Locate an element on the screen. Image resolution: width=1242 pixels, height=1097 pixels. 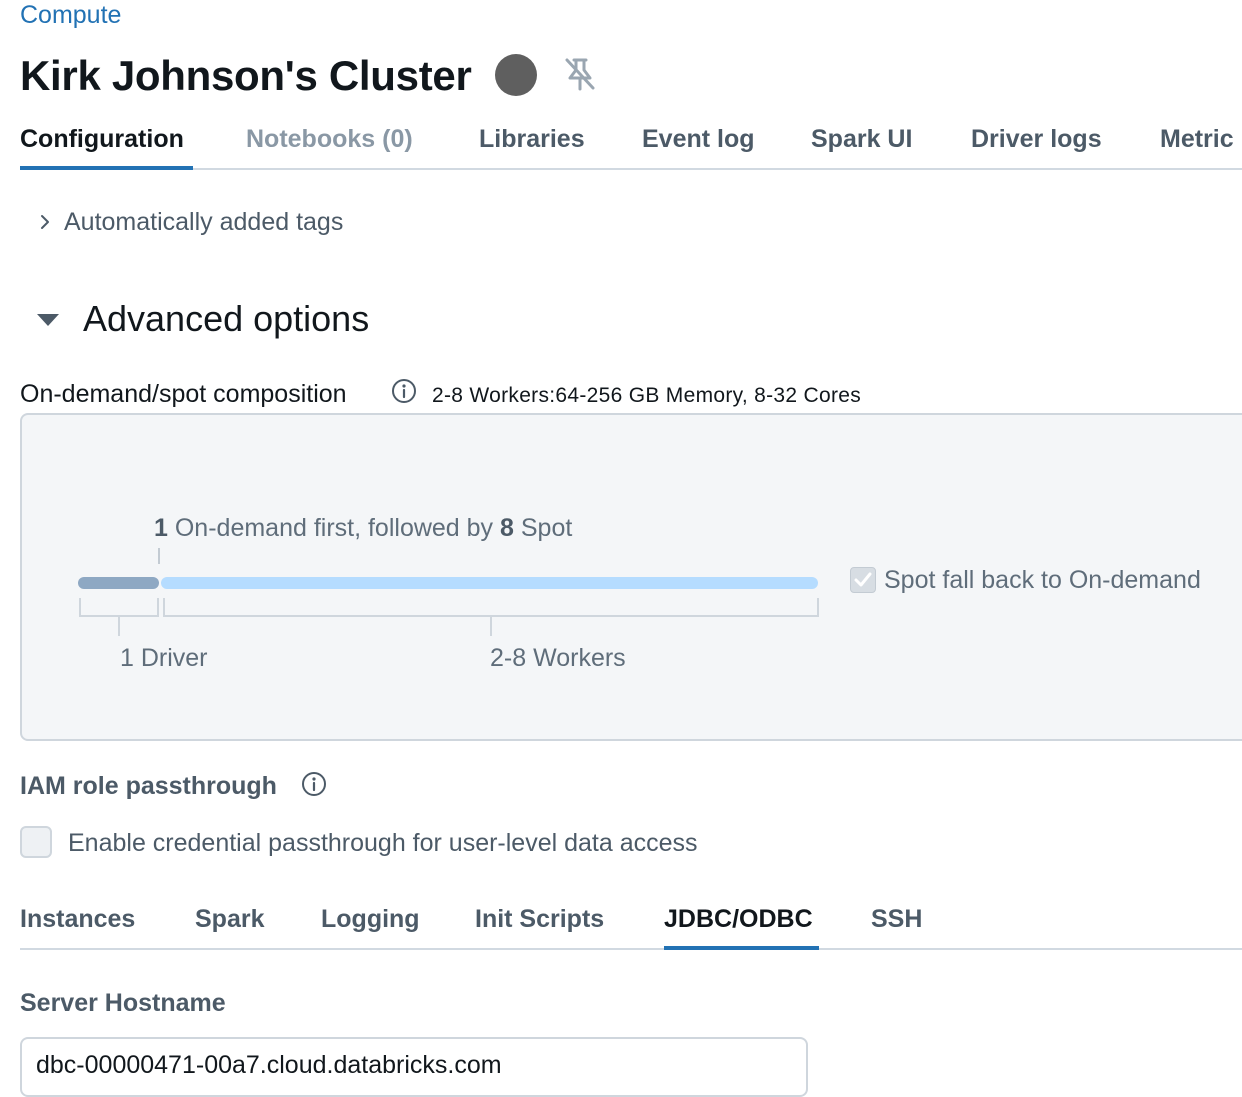
tab-logging: Logging is located at coordinates (370, 919).